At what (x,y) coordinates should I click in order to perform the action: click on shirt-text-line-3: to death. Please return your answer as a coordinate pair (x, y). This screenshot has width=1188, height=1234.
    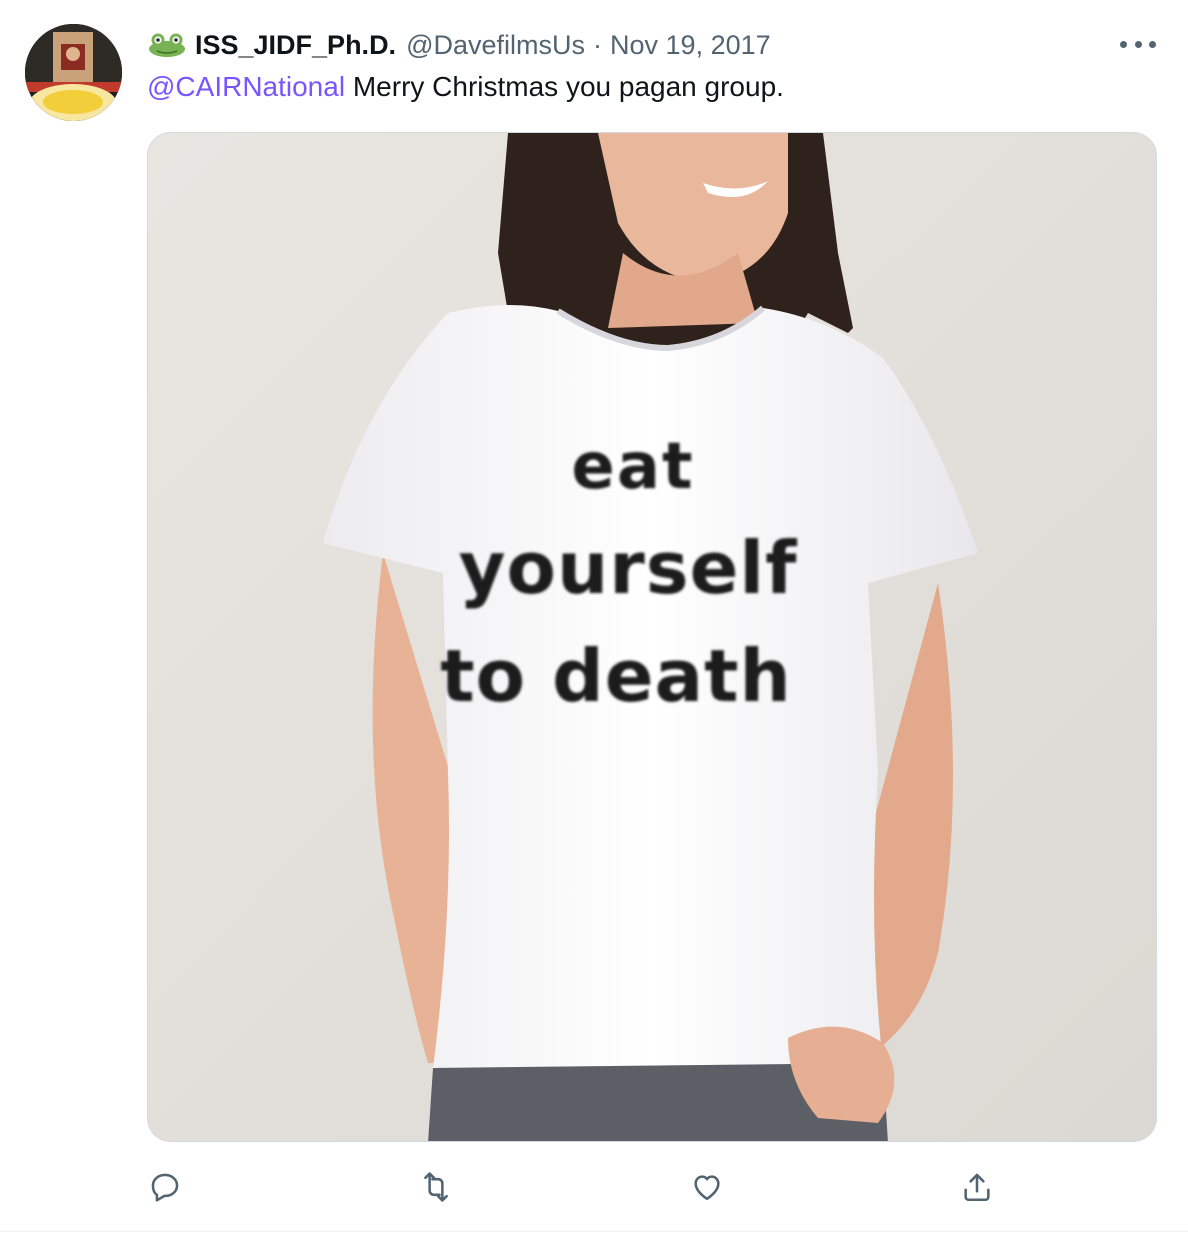
    Looking at the image, I should click on (616, 676).